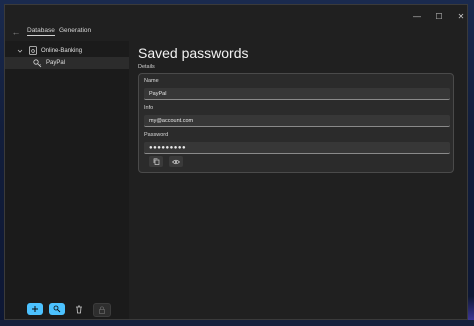 The height and width of the screenshot is (326, 474). I want to click on add-key-button, so click(57, 309).